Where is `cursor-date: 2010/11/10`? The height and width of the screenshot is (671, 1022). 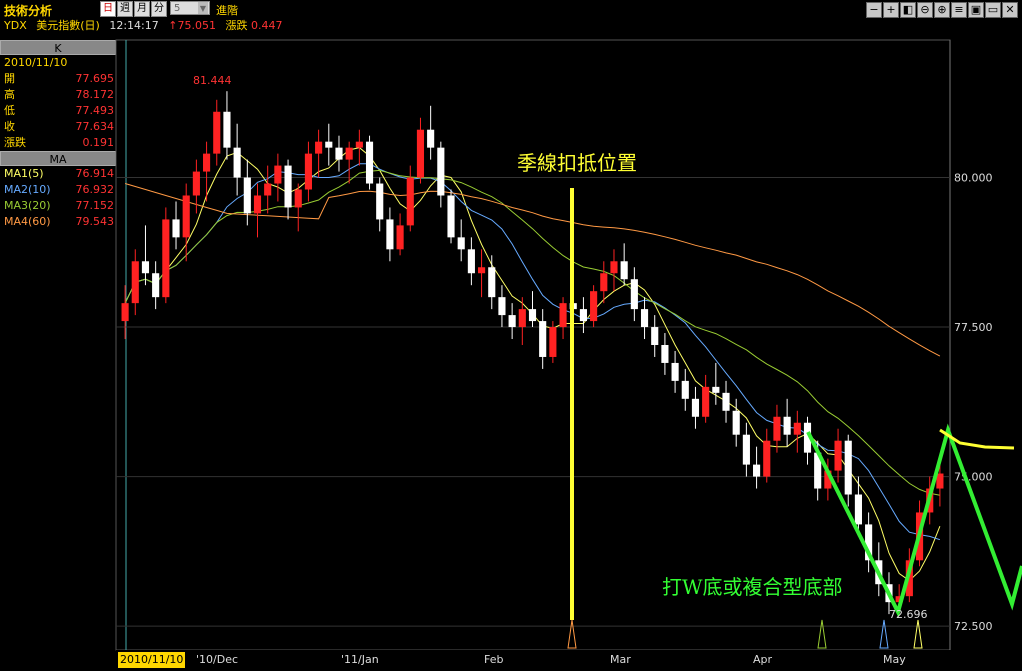
cursor-date: 2010/11/10 is located at coordinates (152, 660).